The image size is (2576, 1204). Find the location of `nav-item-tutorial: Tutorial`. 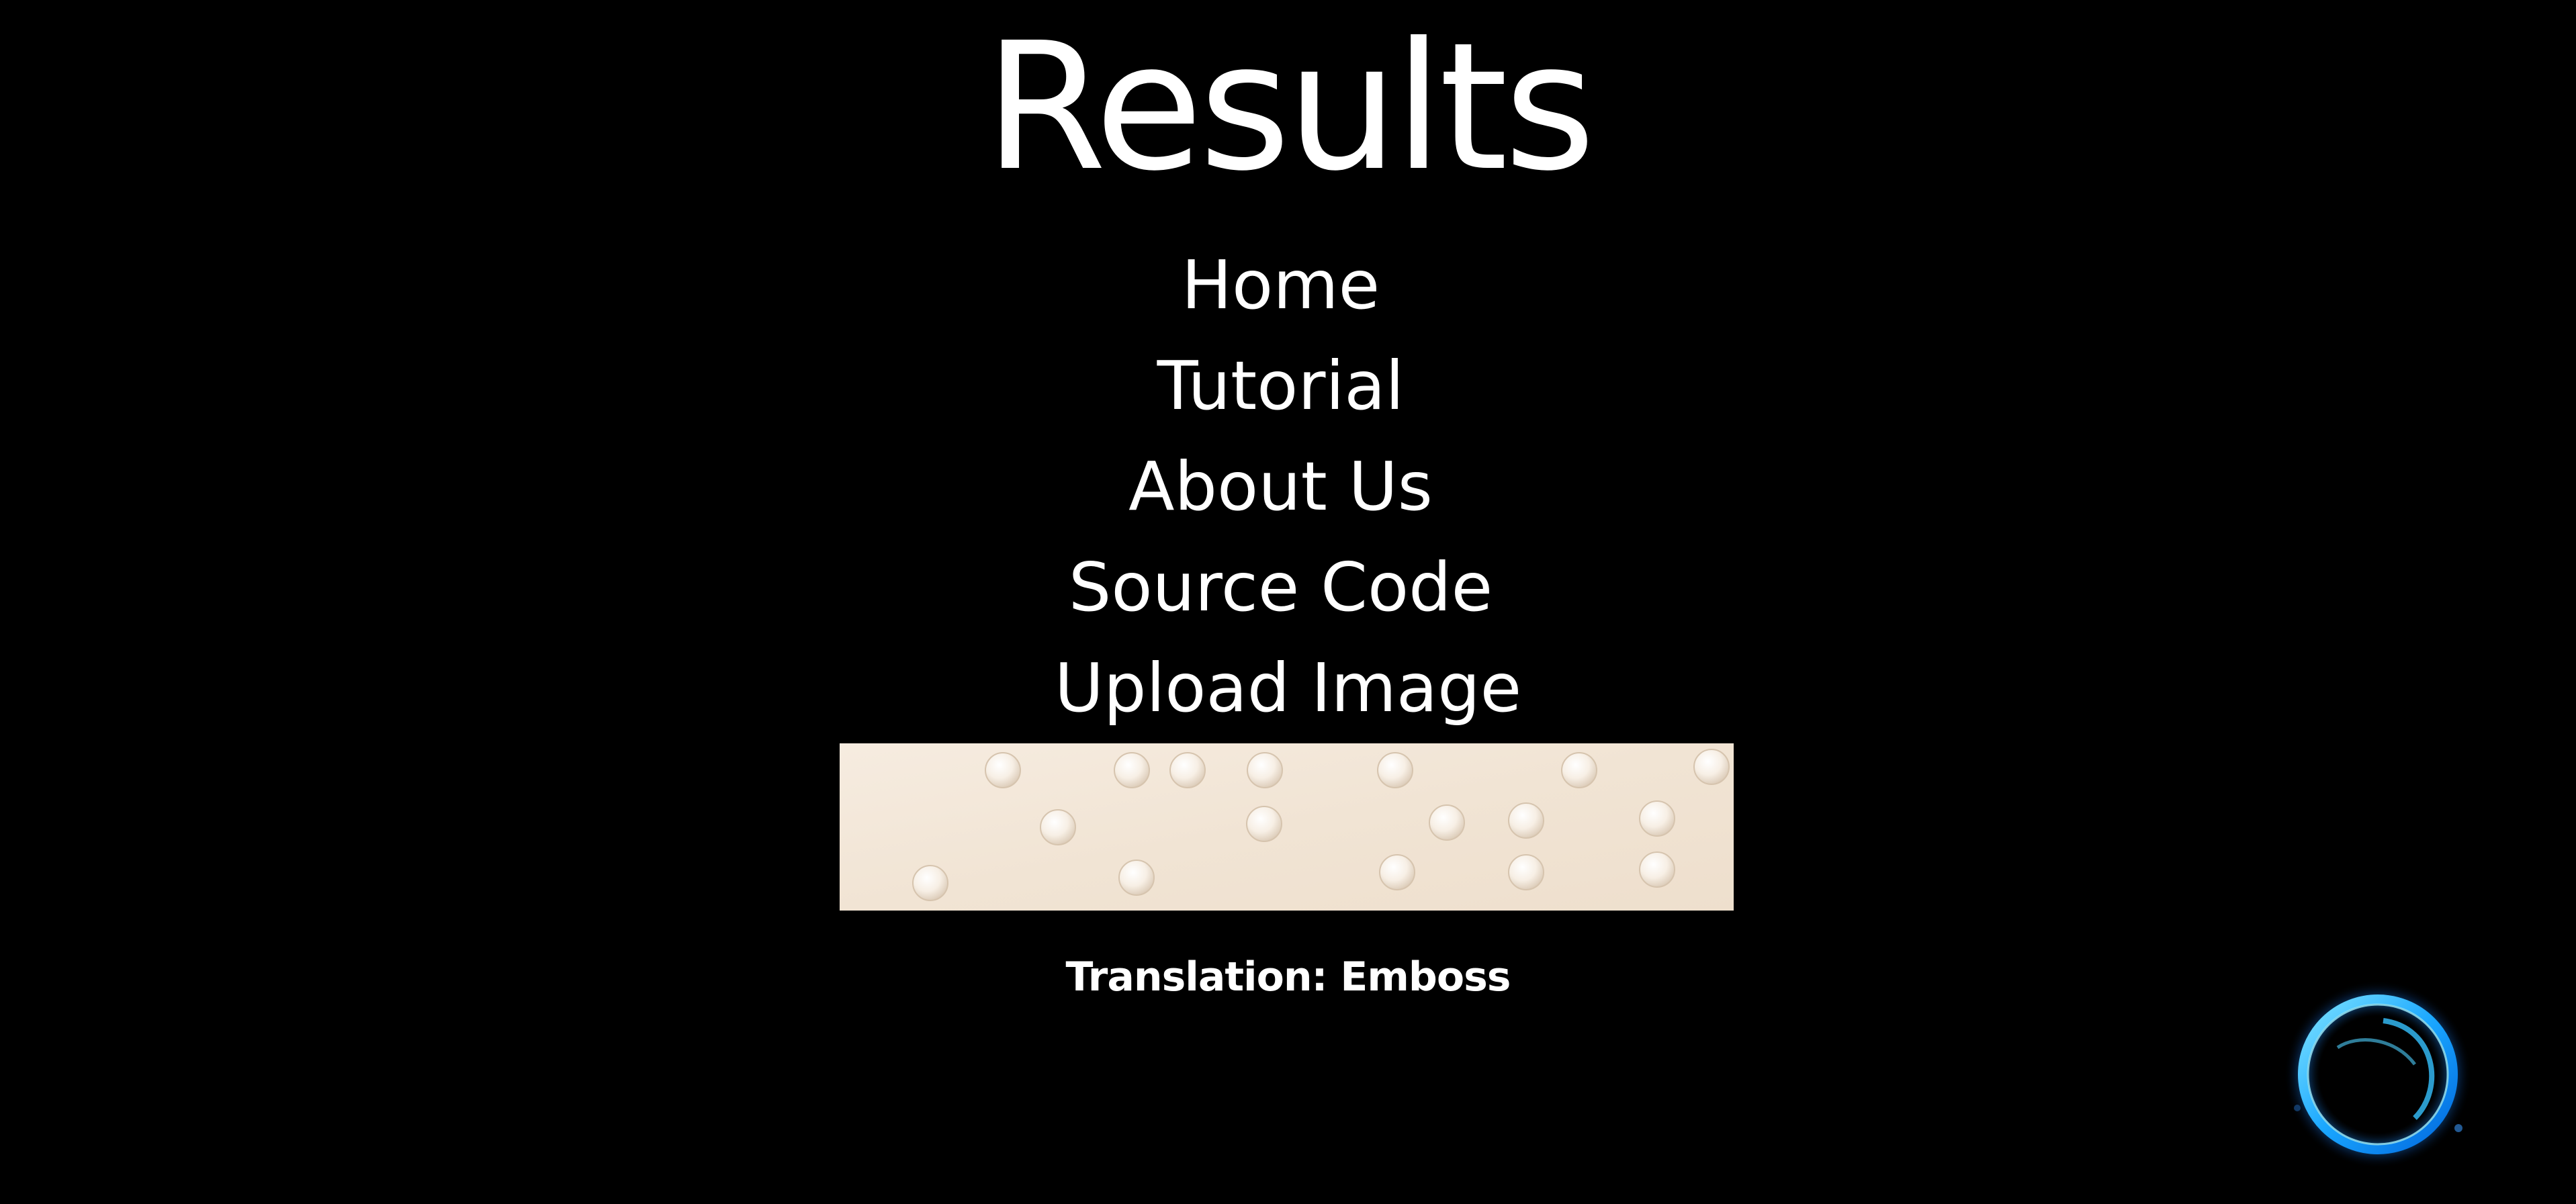

nav-item-tutorial: Tutorial is located at coordinates (1285, 386).